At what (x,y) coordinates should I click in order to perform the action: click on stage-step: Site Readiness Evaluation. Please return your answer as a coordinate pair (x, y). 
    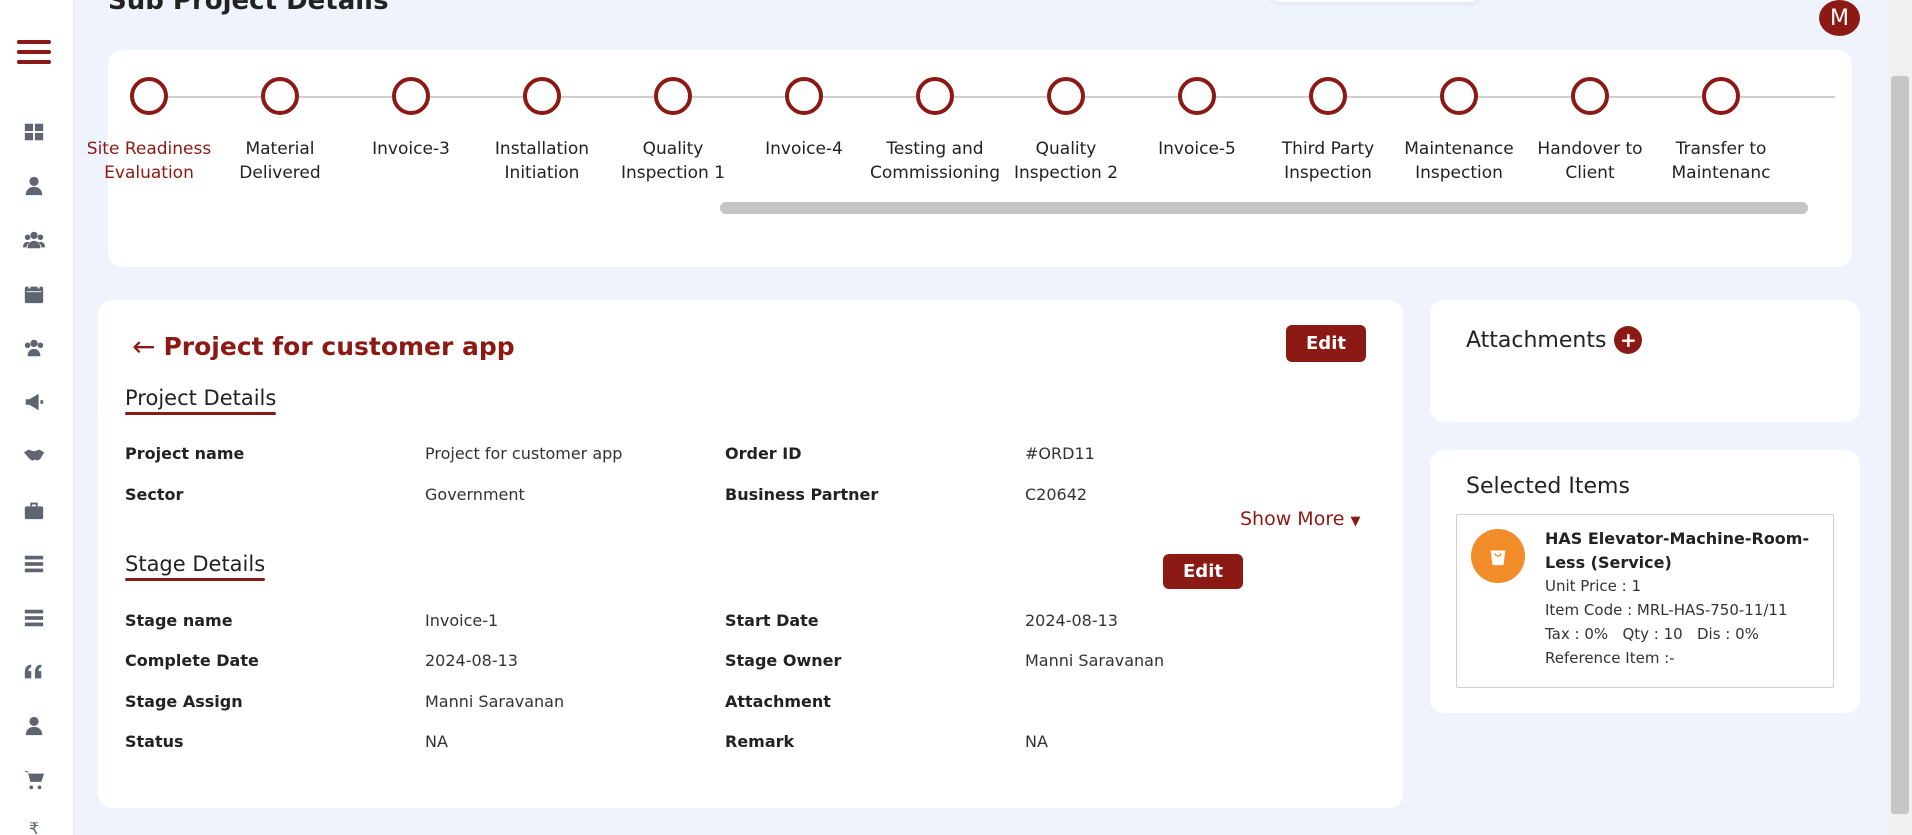
    Looking at the image, I should click on (149, 131).